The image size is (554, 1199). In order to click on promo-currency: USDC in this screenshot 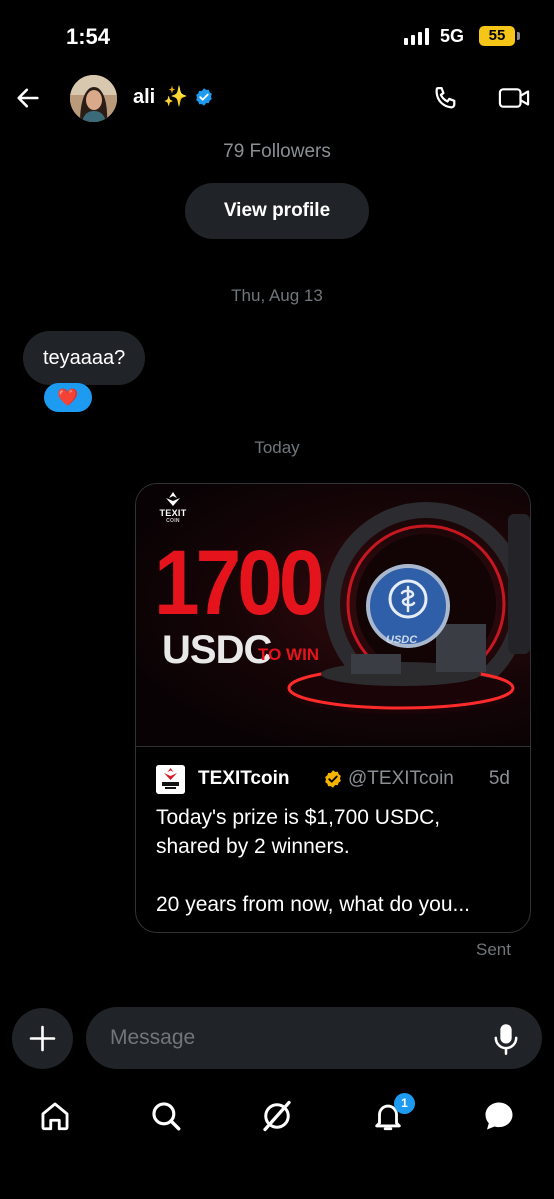, I will do `click(217, 650)`.